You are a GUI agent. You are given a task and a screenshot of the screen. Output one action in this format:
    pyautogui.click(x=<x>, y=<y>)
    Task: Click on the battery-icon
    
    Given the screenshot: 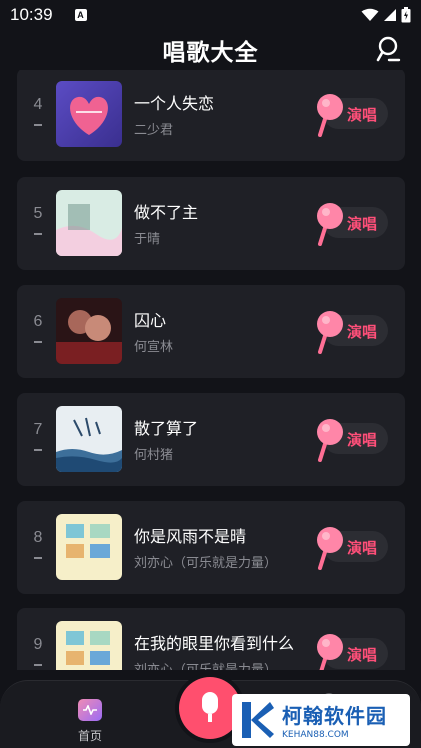 What is the action you would take?
    pyautogui.click(x=406, y=15)
    